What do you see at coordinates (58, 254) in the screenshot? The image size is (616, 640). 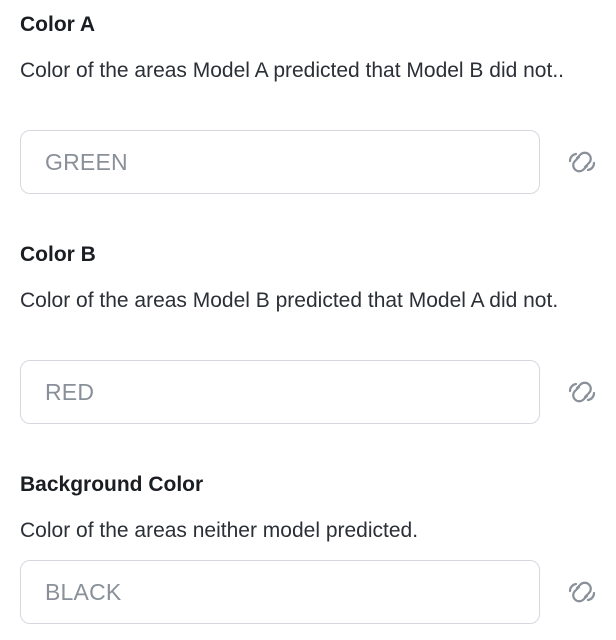 I see `field-label: Color B` at bounding box center [58, 254].